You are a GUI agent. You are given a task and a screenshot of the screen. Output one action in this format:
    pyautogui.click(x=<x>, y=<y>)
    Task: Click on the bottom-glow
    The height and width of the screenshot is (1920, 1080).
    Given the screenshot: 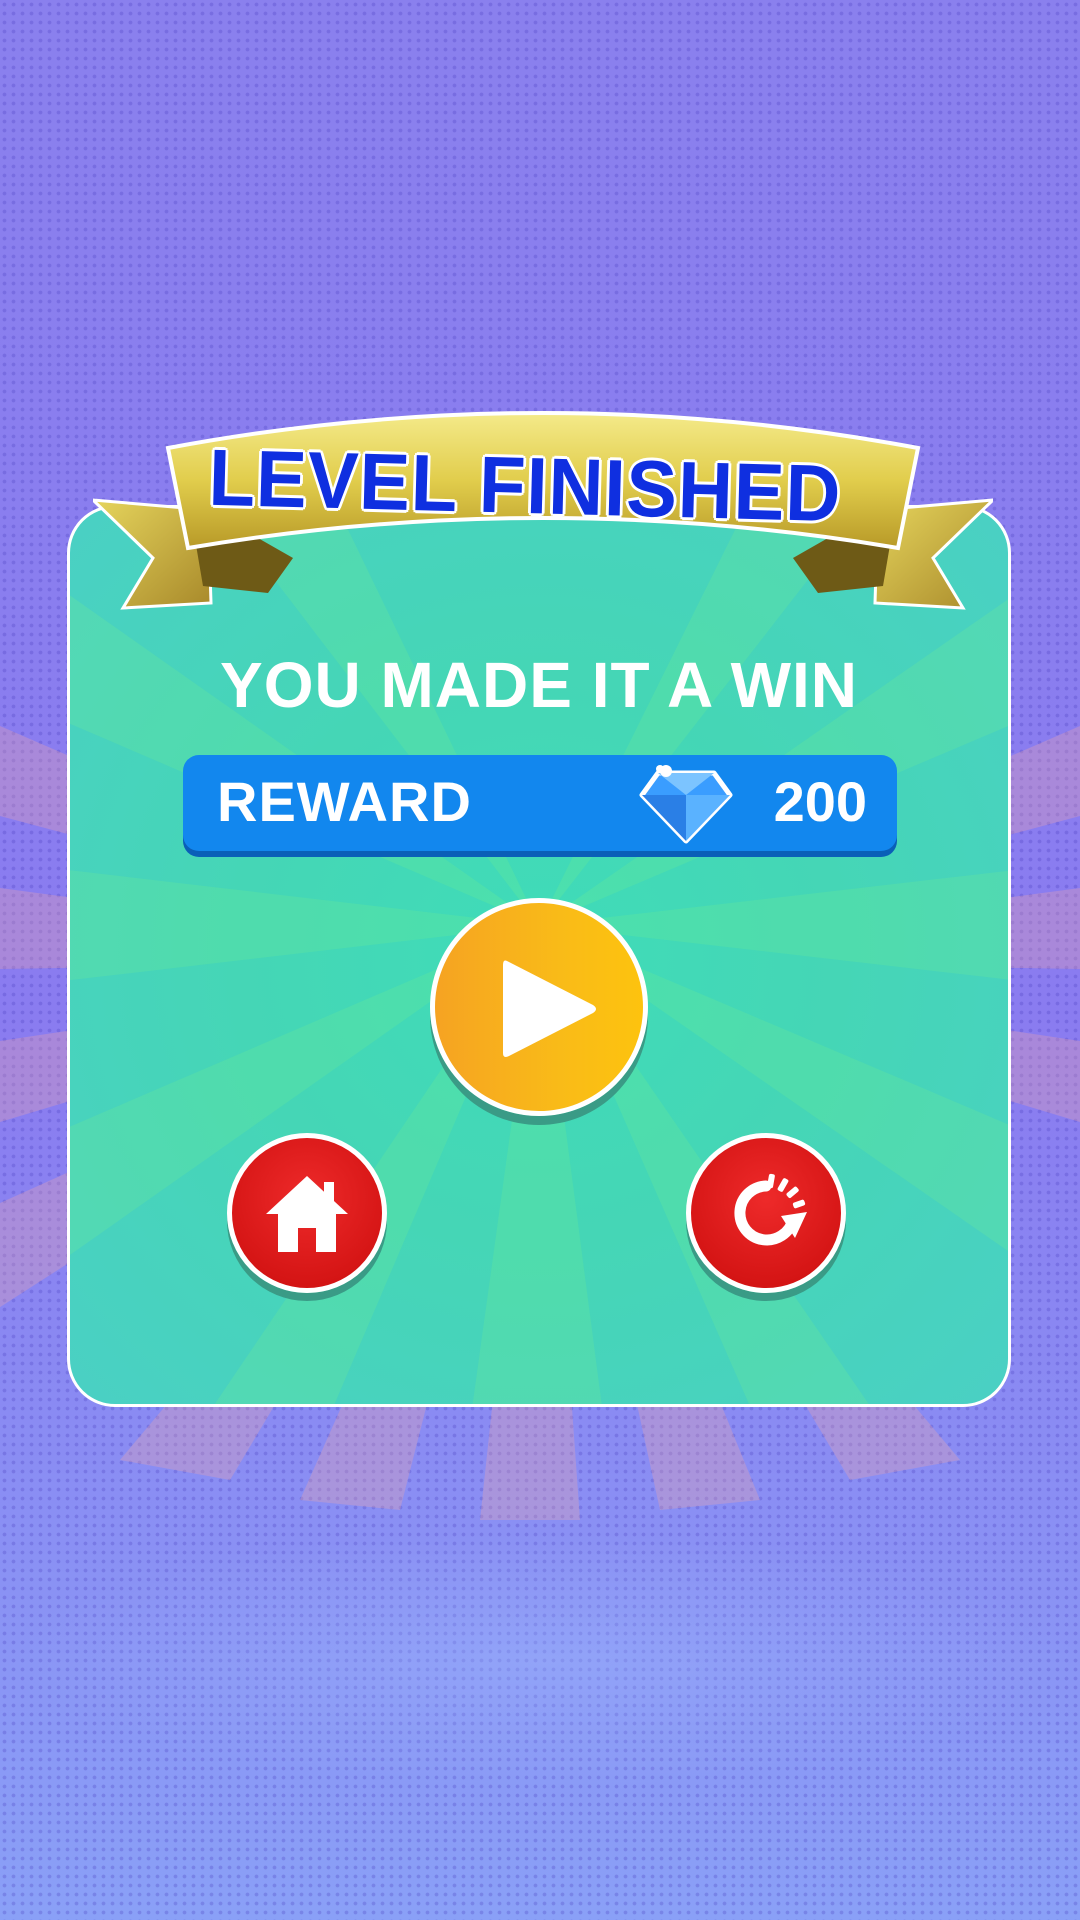 What is the action you would take?
    pyautogui.click(x=540, y=1660)
    